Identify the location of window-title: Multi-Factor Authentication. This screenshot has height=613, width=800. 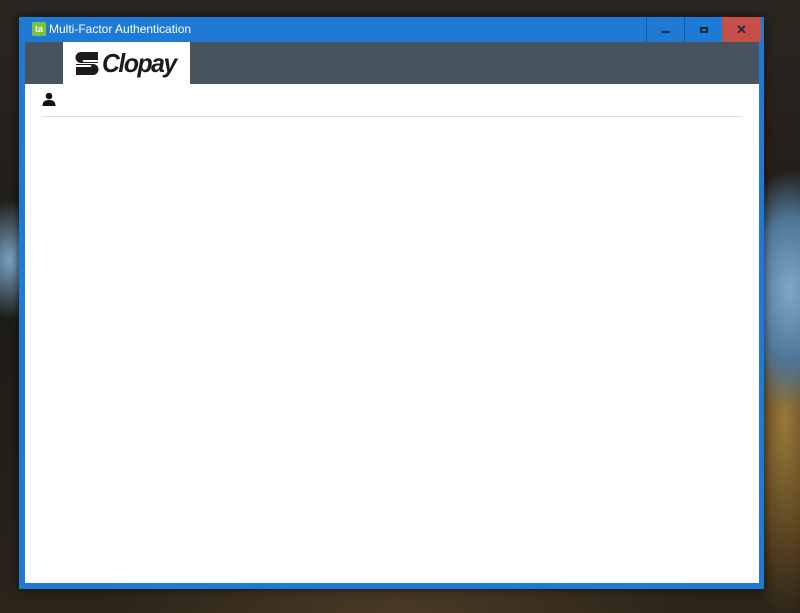
(120, 29).